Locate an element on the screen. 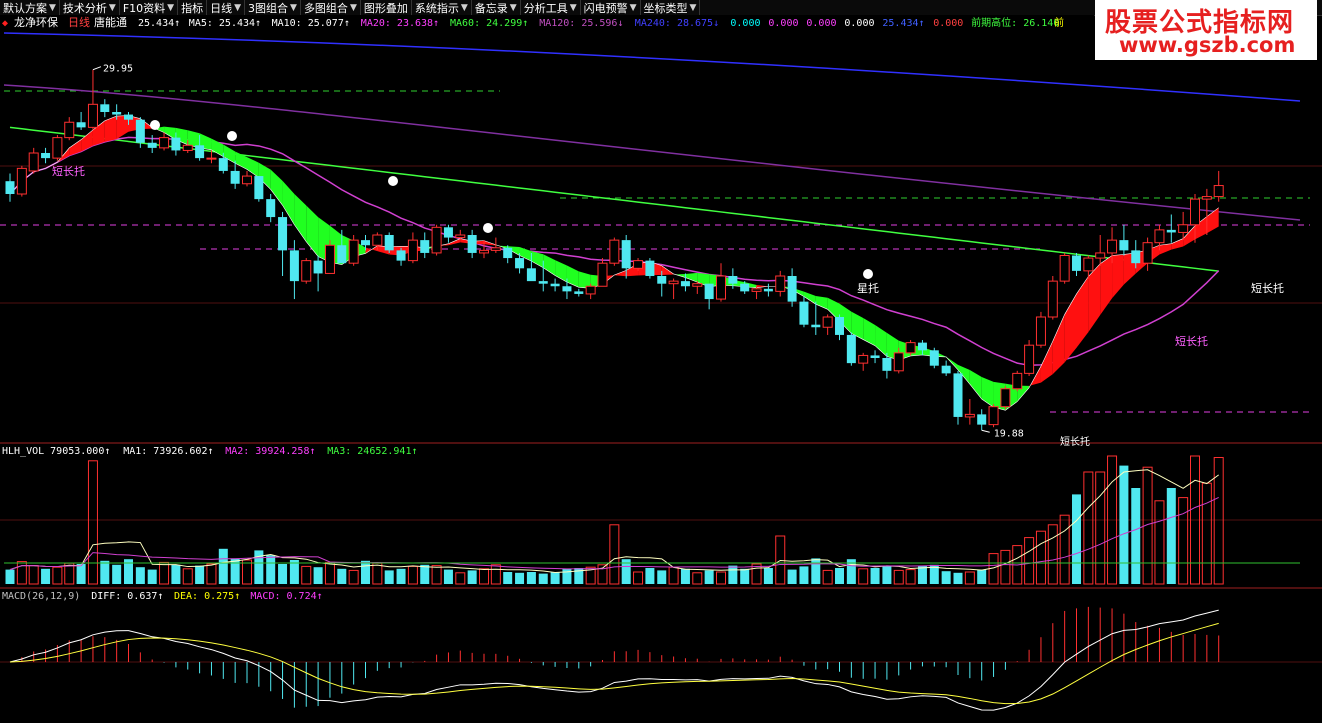 This screenshot has width=1322, height=723. vol-header-value: HLH_VOL 79053.000↑ is located at coordinates (56, 451).